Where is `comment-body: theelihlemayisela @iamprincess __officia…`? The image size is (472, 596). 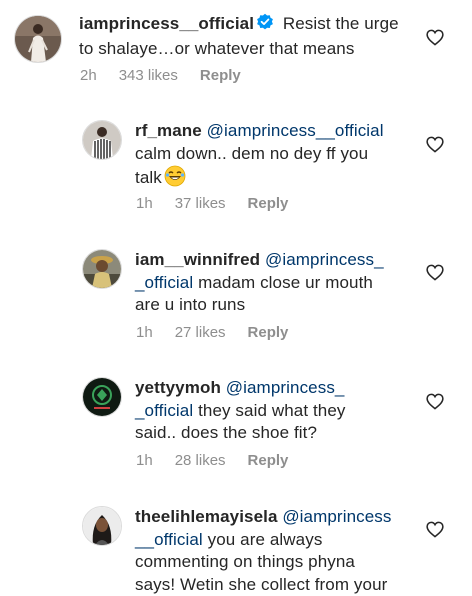 comment-body: theelihlemayisela @iamprincess __officia… is located at coordinates (280, 551).